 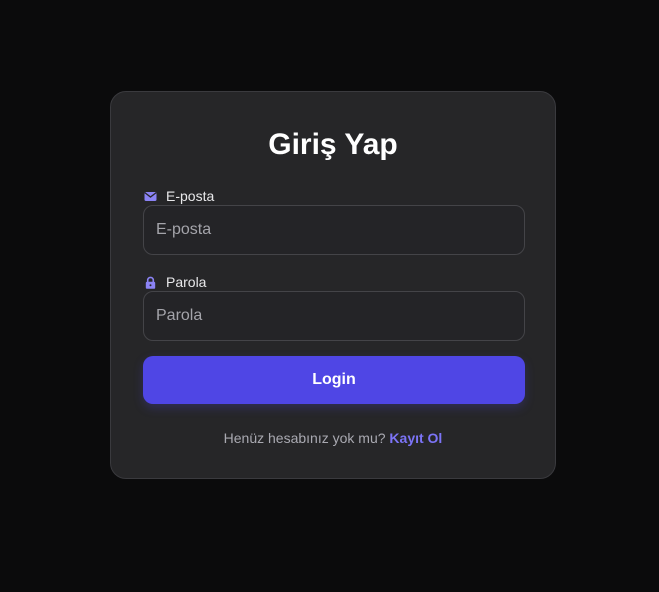 I want to click on register-prompt: Henüz hesabınız yok mu? Kayıt Ol, so click(x=333, y=438).